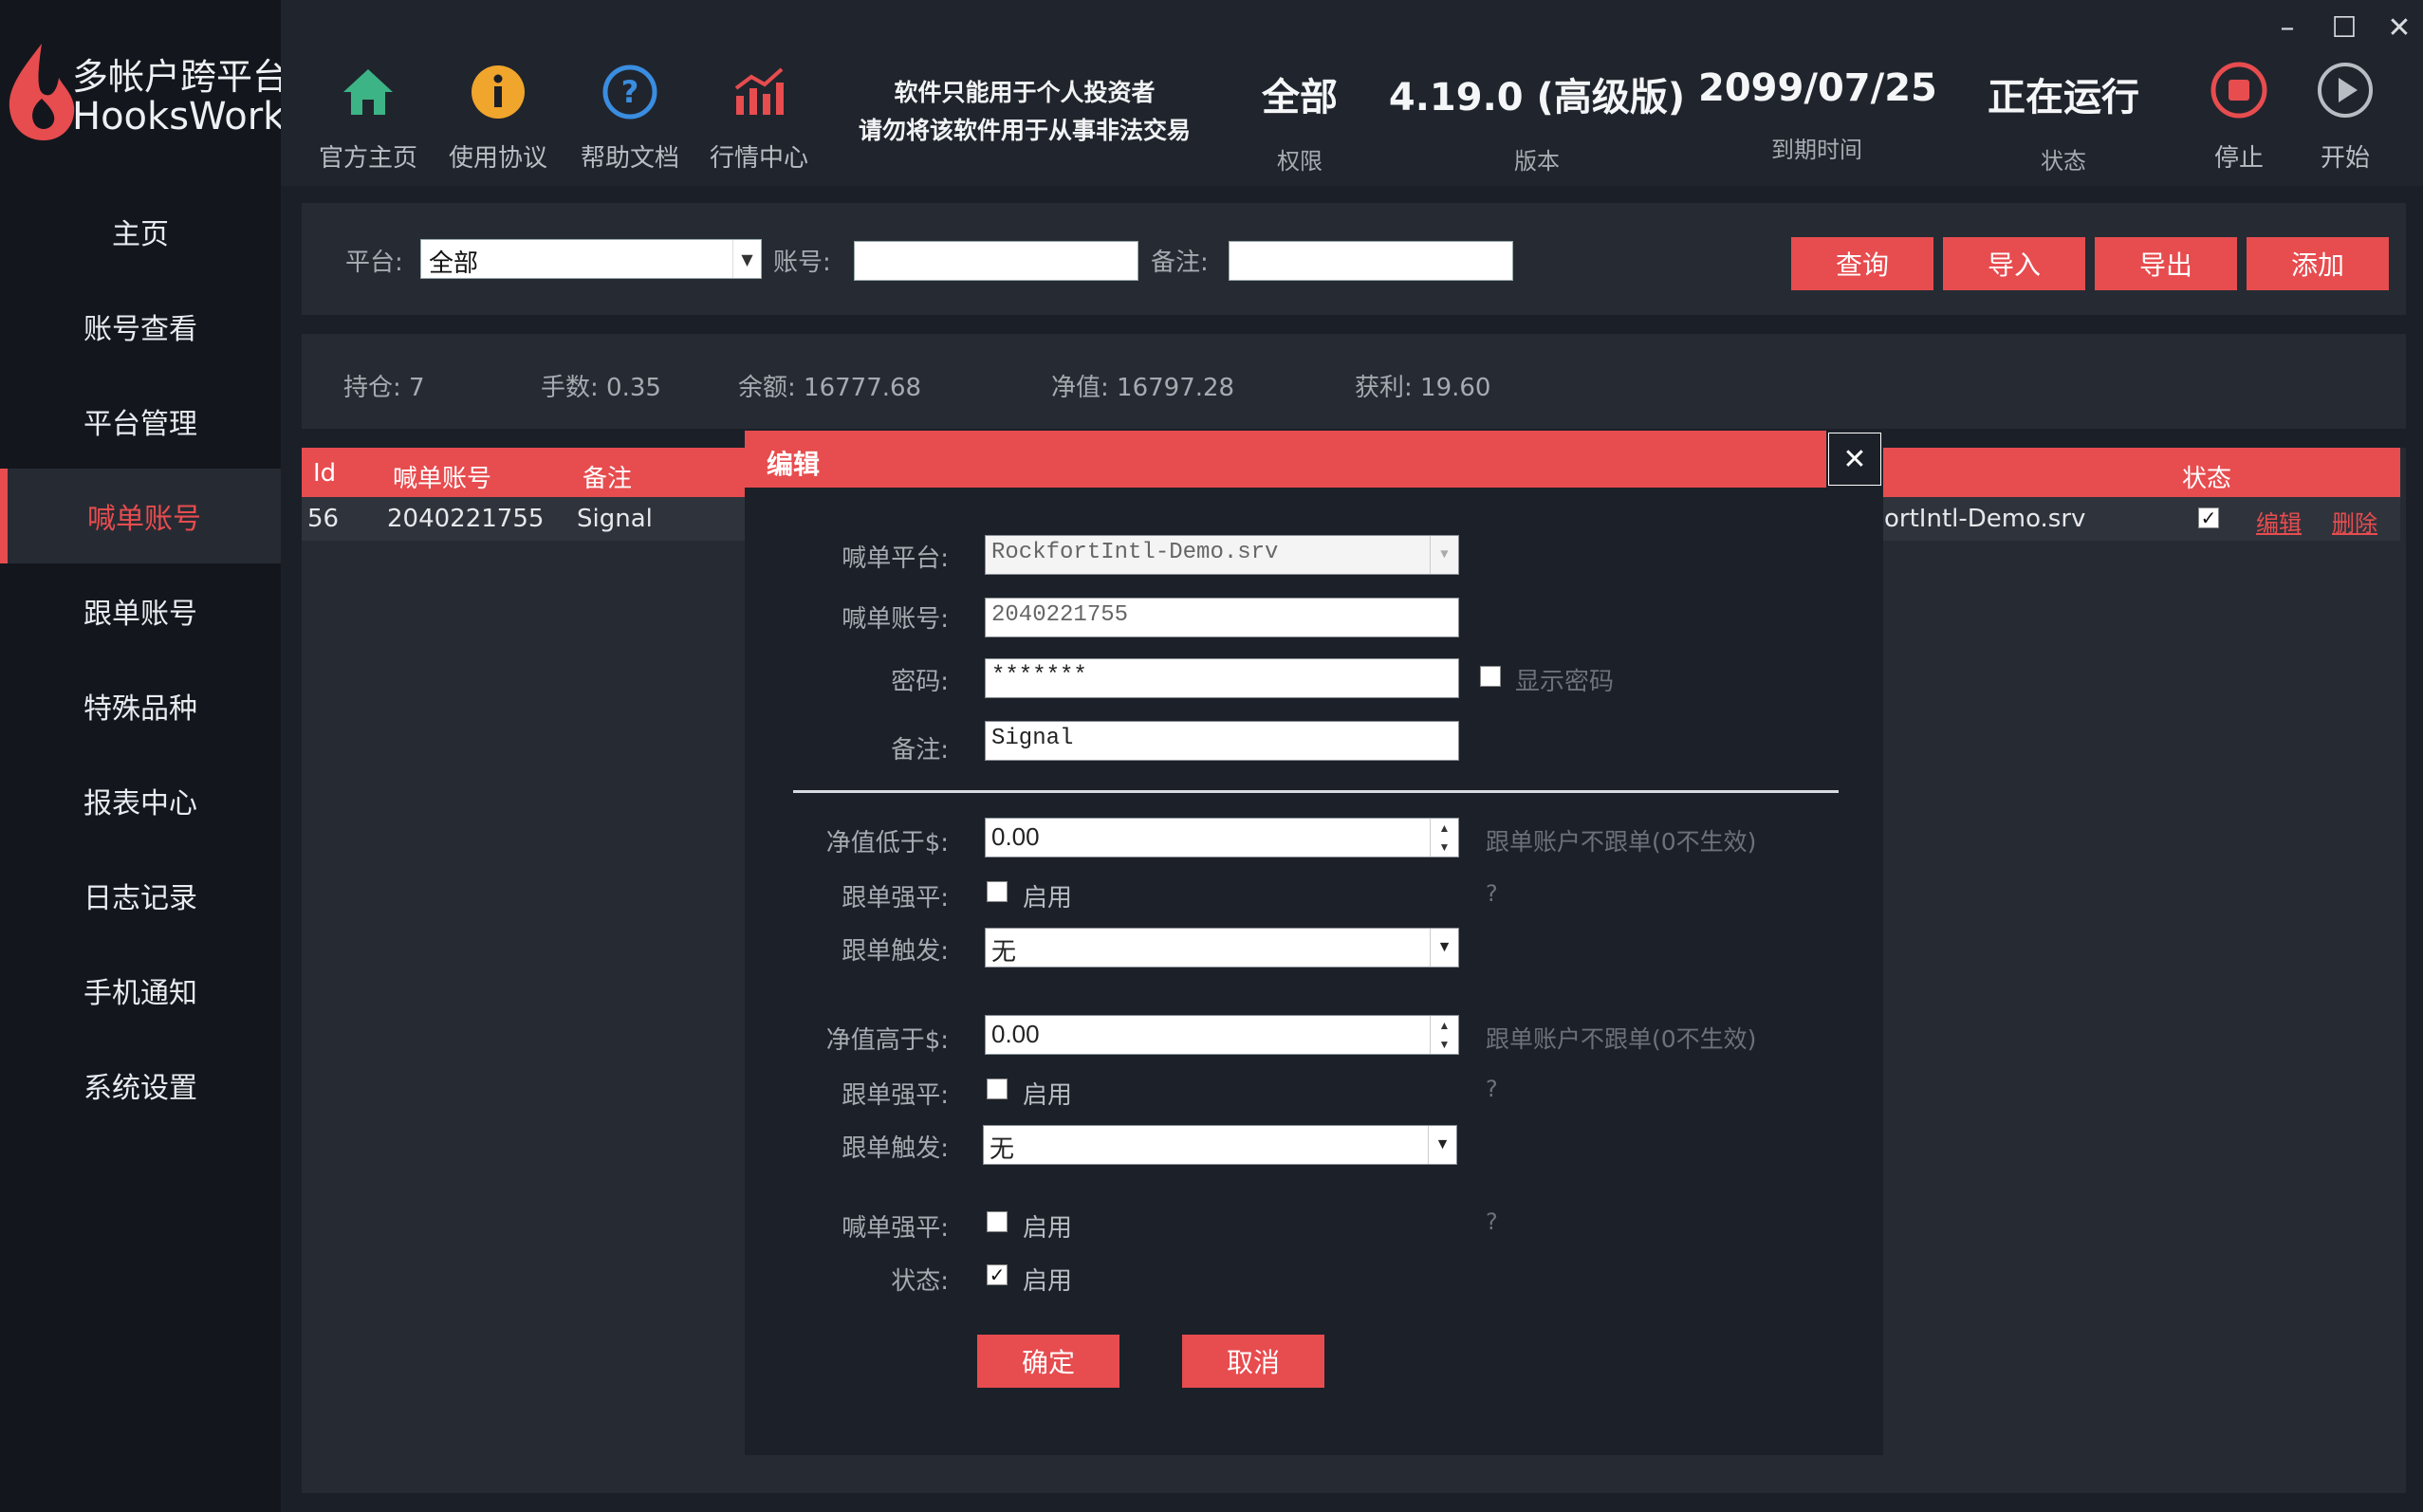  Describe the element at coordinates (1285, 459) in the screenshot. I see `dialog-header` at that location.